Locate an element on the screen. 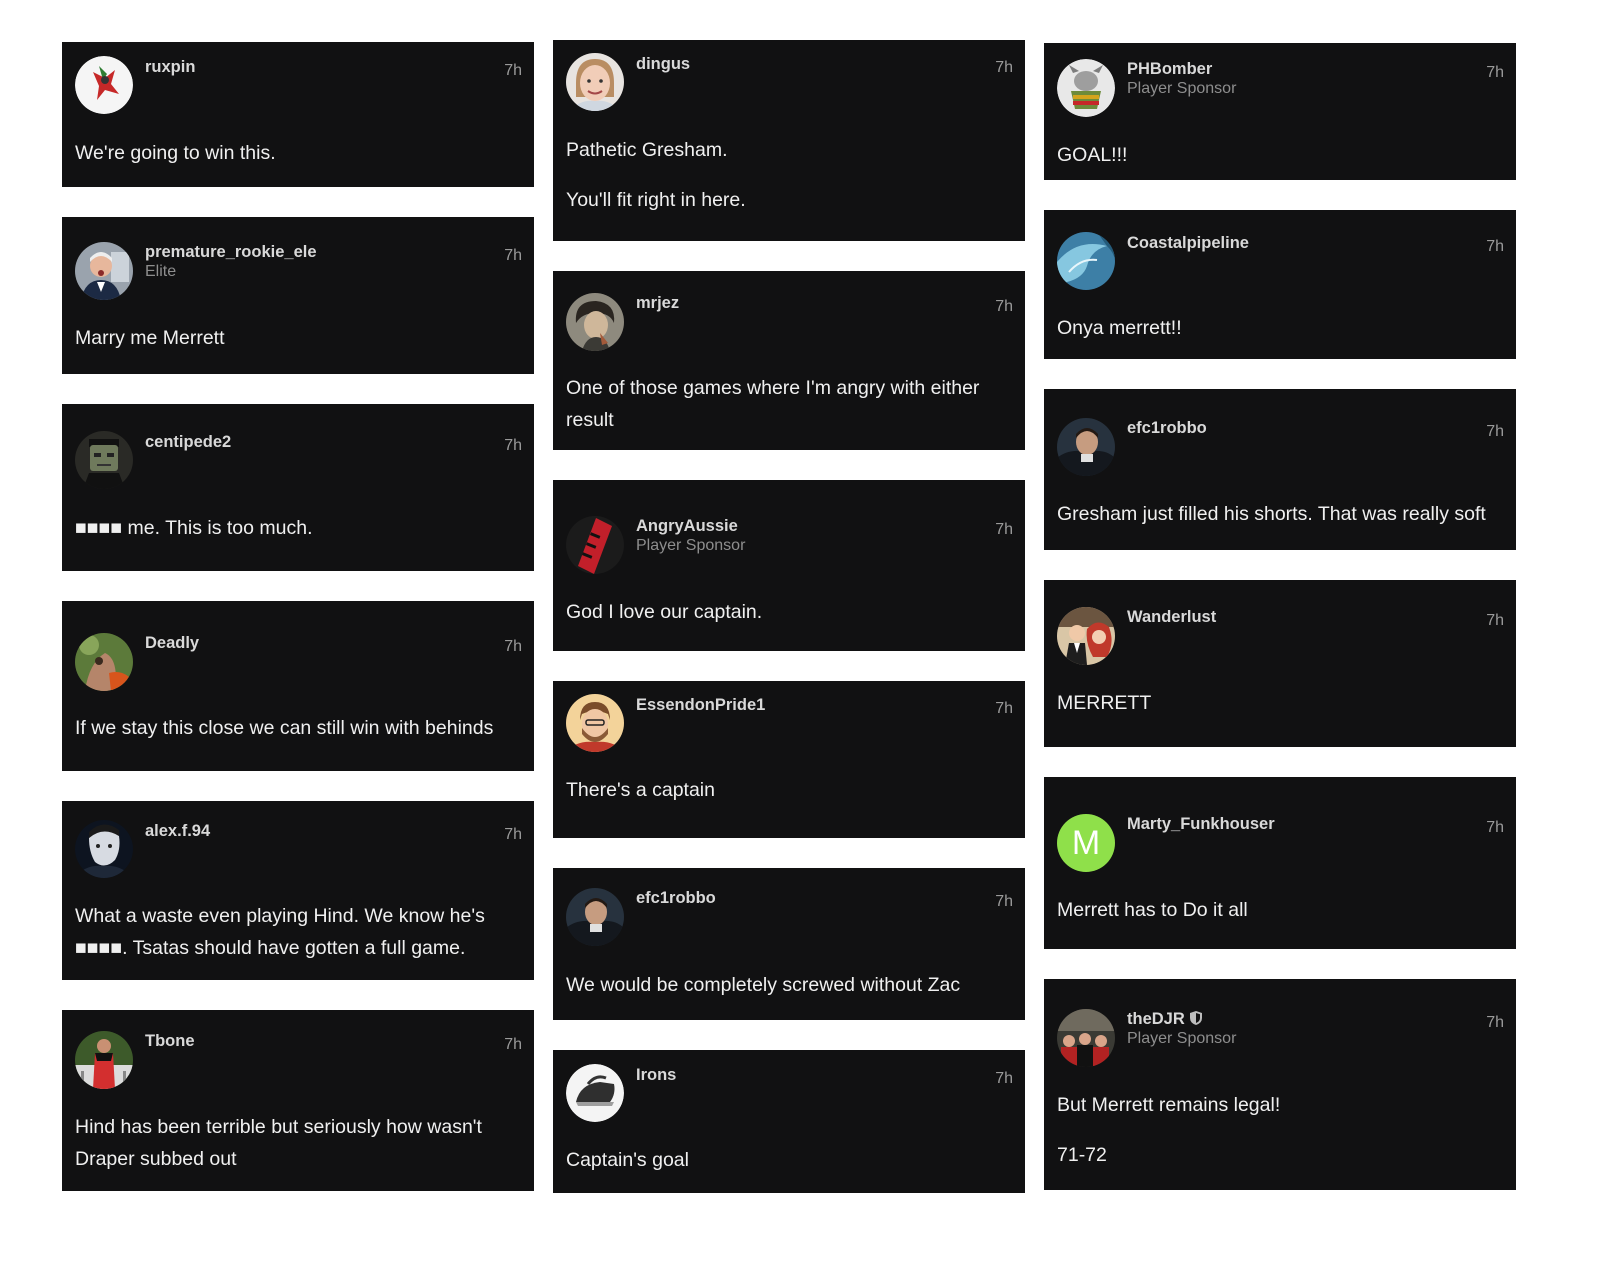 This screenshot has height=1268, width=1602. username: PHBomber is located at coordinates (1169, 69).